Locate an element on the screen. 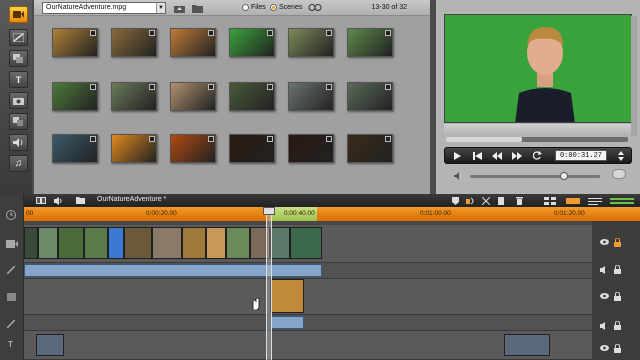 Image resolution: width=640 pixels, height=360 pixels. files-view-radio: Files is located at coordinates (254, 7).